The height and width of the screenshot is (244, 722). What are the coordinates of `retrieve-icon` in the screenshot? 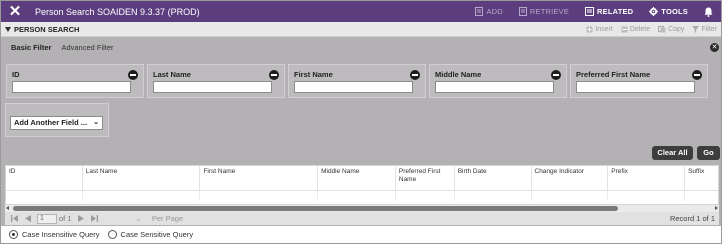 It's located at (522, 11).